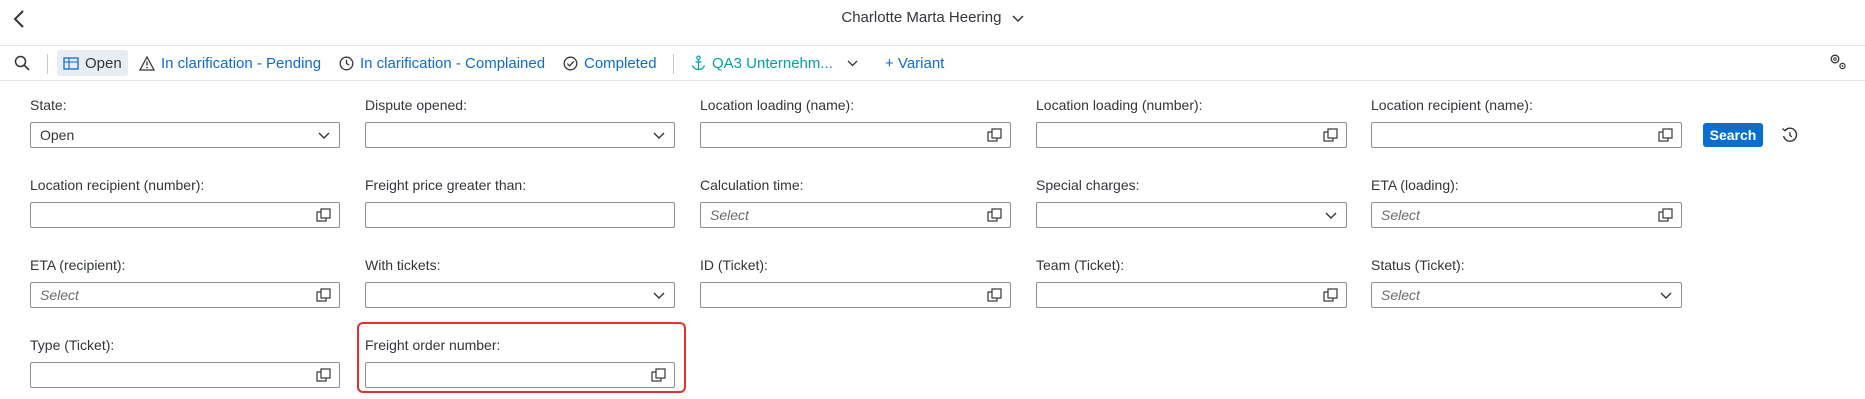  What do you see at coordinates (520, 295) in the screenshot?
I see `with-tickets-select` at bounding box center [520, 295].